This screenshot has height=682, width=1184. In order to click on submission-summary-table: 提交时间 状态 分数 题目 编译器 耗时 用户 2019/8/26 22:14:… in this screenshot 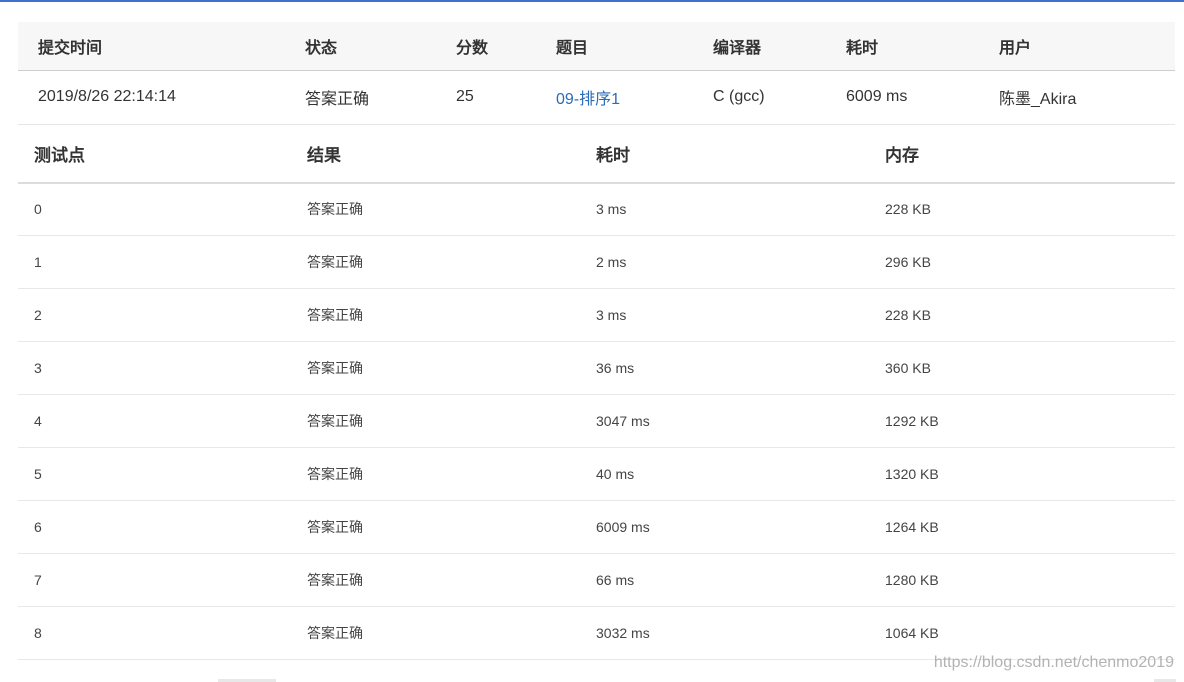, I will do `click(596, 73)`.